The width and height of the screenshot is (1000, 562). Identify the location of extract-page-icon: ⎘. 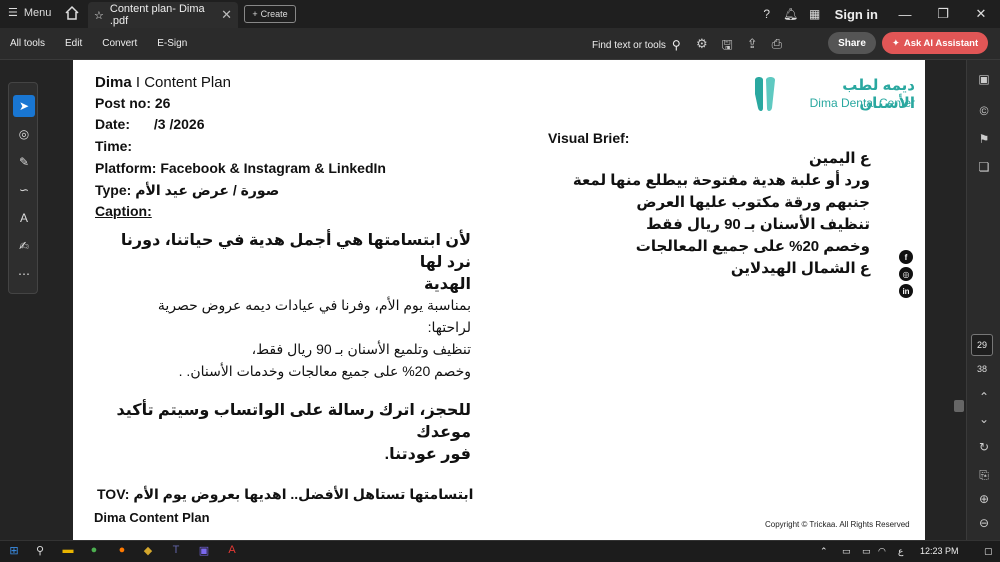
(984, 477).